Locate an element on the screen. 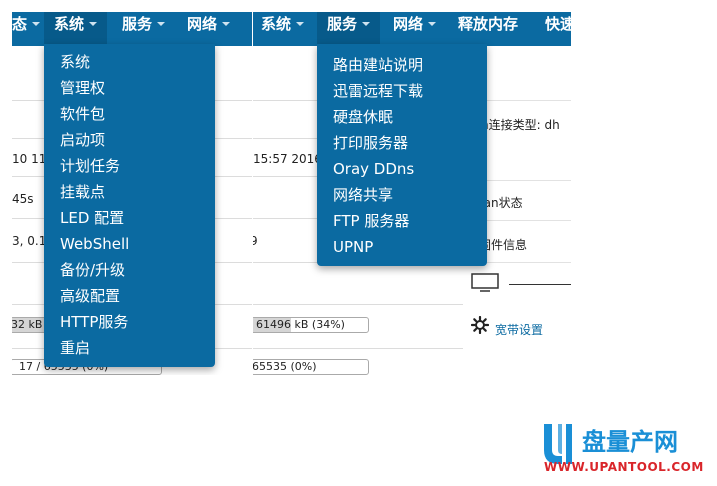 This screenshot has height=486, width=717. top-nav-bar: 系统 服务 网络 释放内存 快速 is located at coordinates (412, 29).